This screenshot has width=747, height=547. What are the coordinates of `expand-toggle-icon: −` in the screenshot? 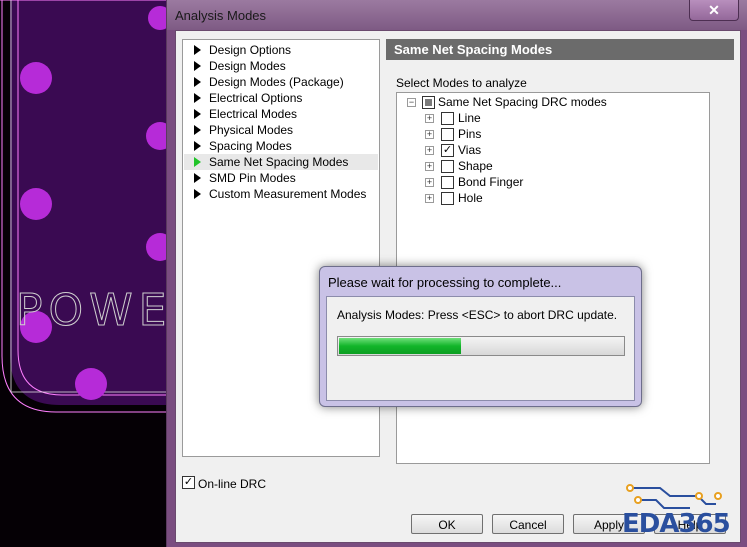 It's located at (411, 102).